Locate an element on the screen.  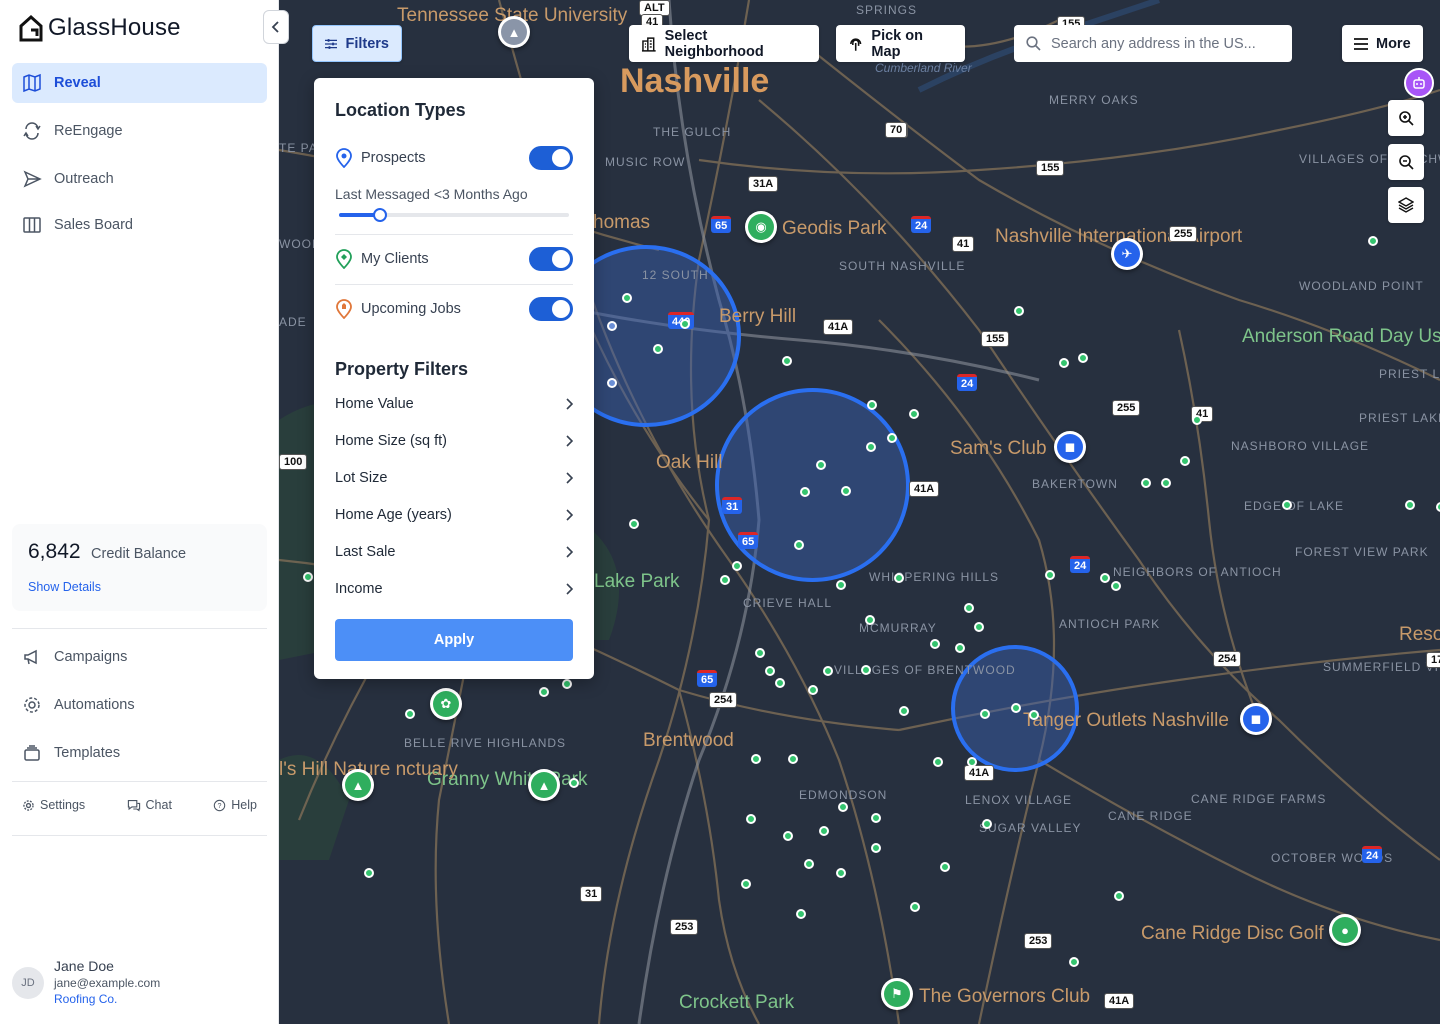
user-profile: JD Jane Doe jane@example.com Roofing Co. is located at coordinates (86, 982).